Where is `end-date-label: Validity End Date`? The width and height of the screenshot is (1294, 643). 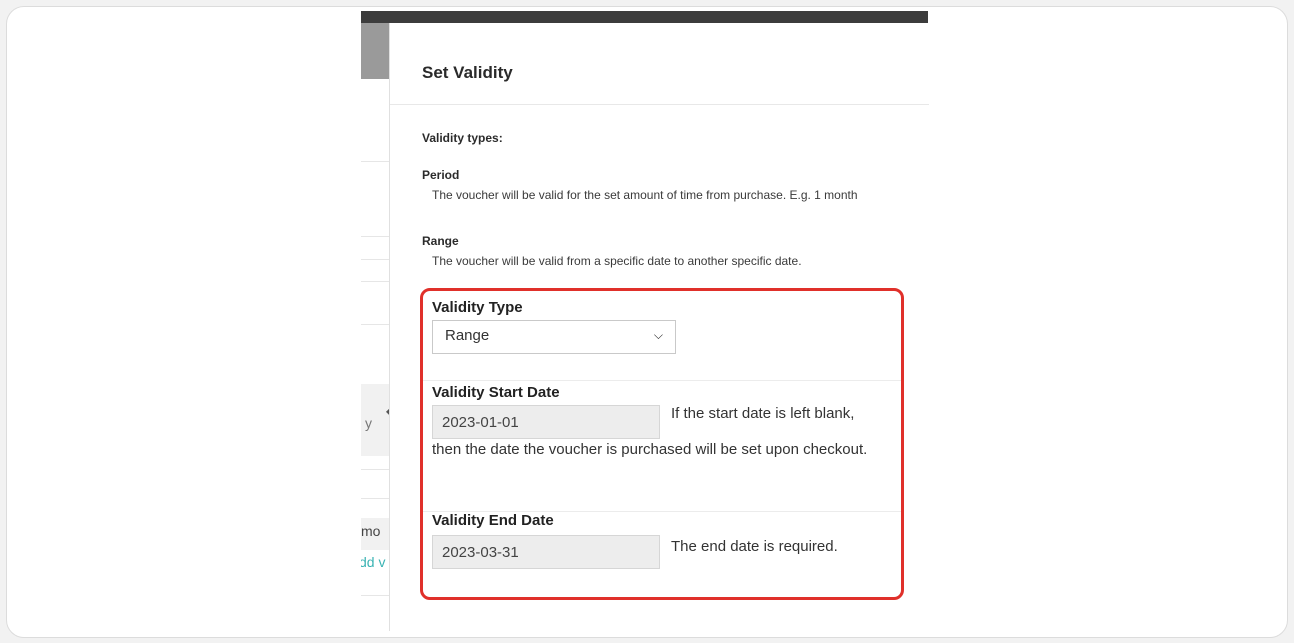
end-date-label: Validity End Date is located at coordinates (493, 520).